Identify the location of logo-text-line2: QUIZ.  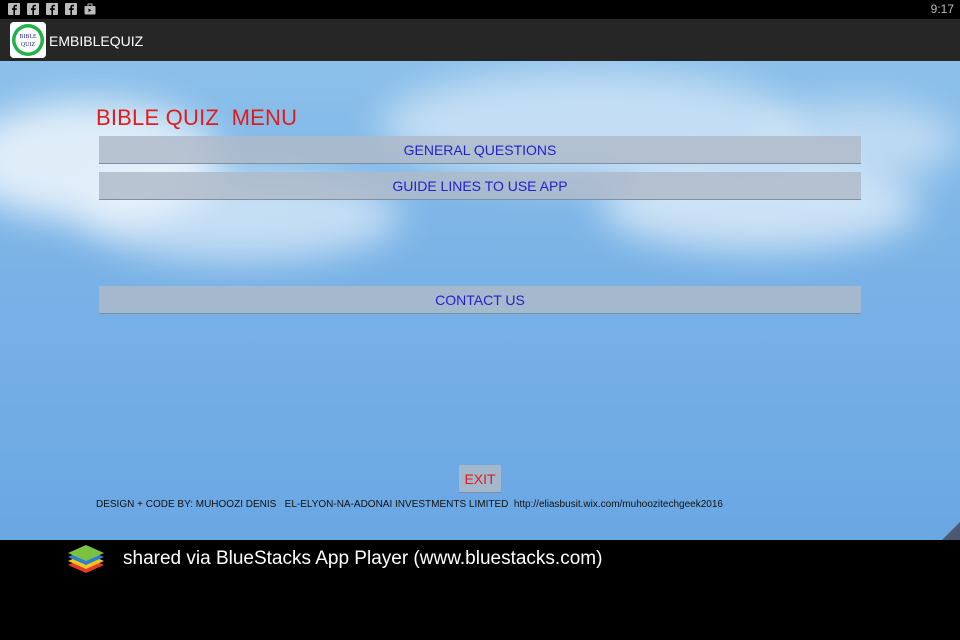
(28, 45).